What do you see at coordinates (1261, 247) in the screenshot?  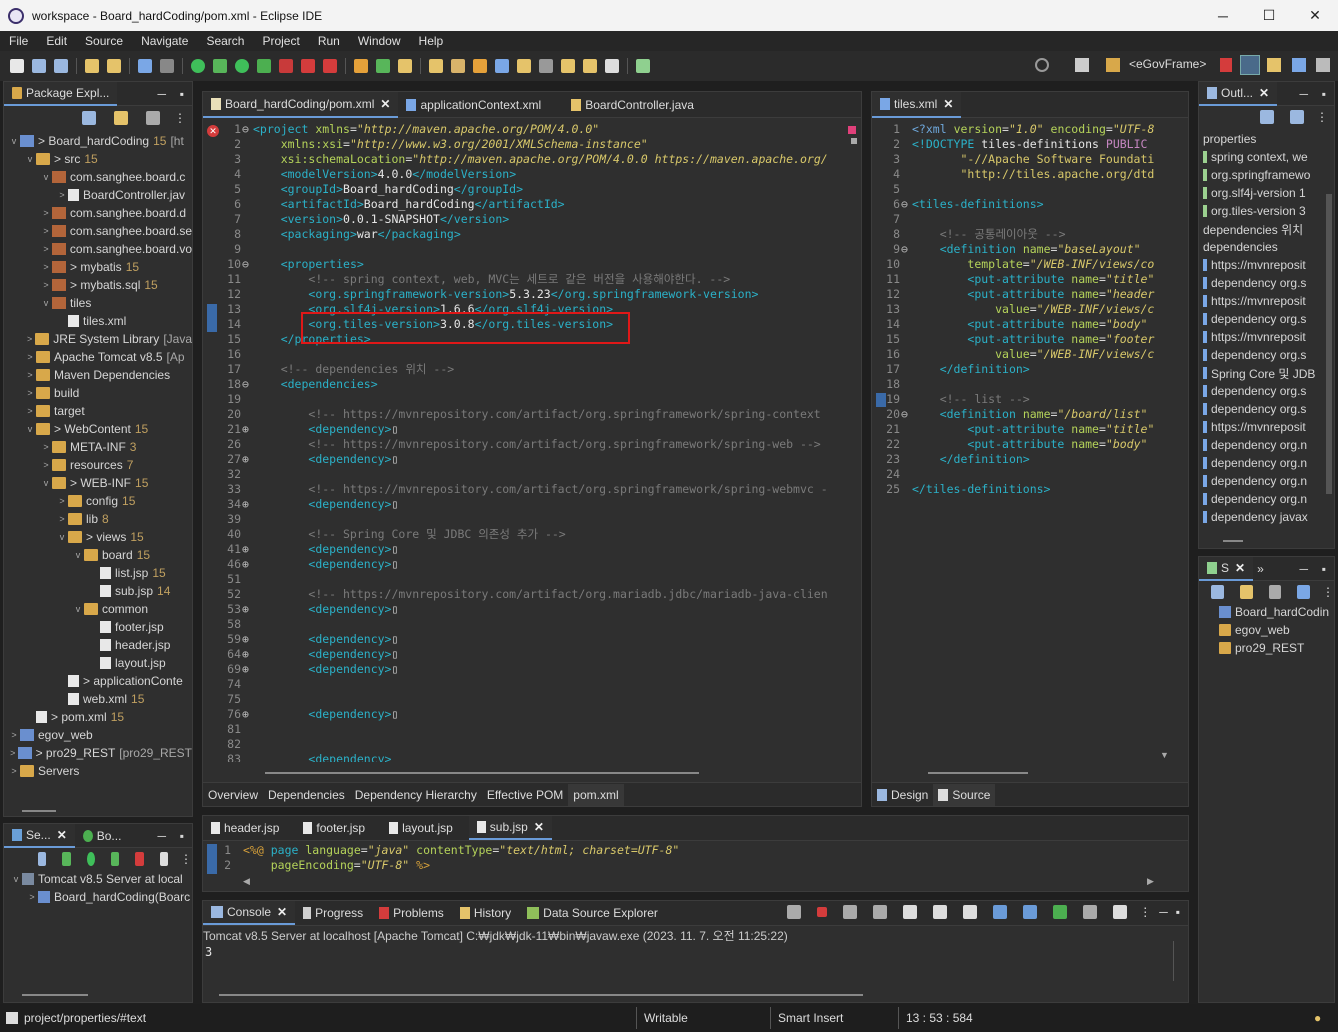 I see `outline-item: dependencies` at bounding box center [1261, 247].